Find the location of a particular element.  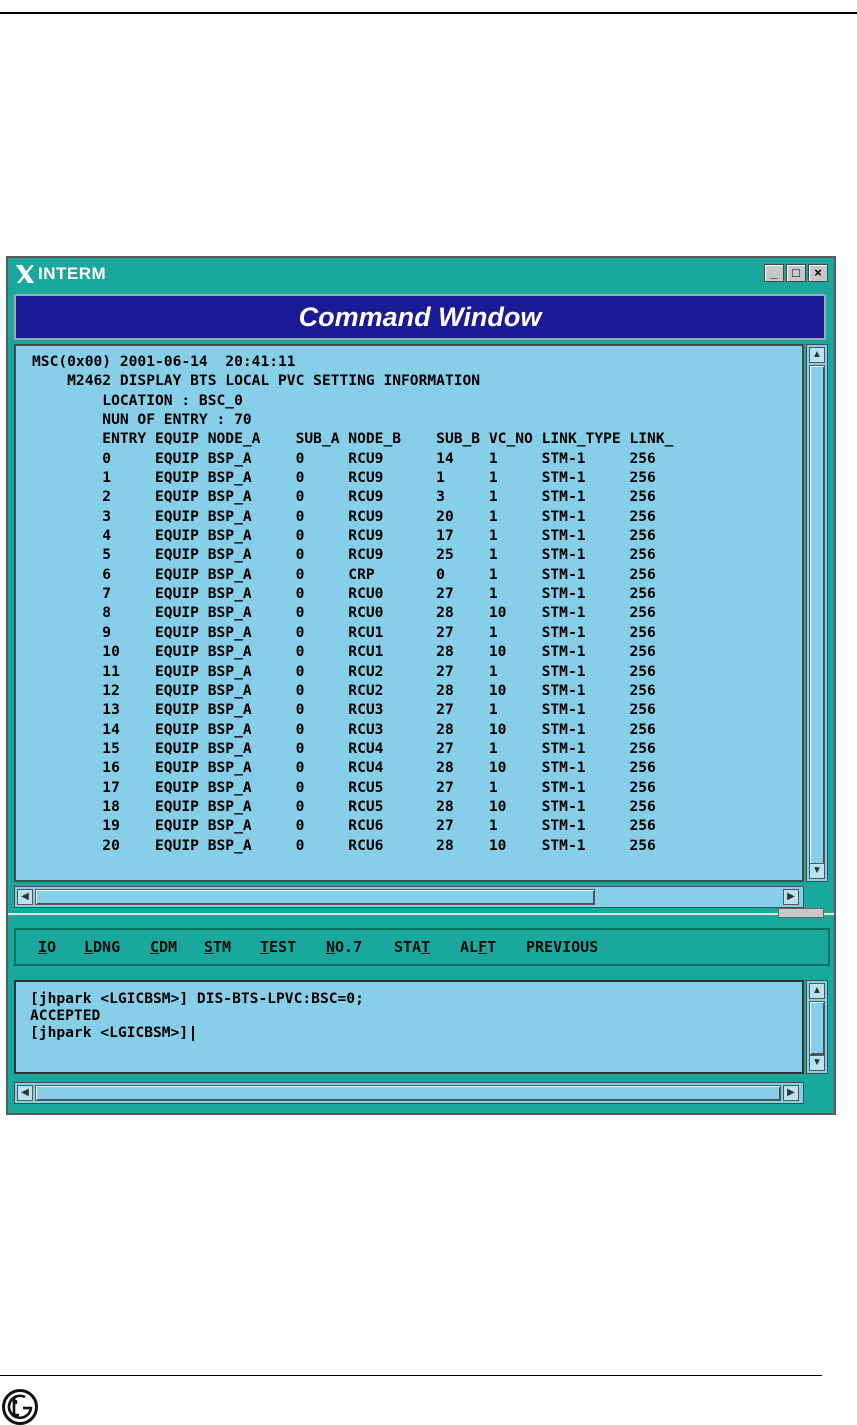

minimize-button: _ is located at coordinates (774, 273).